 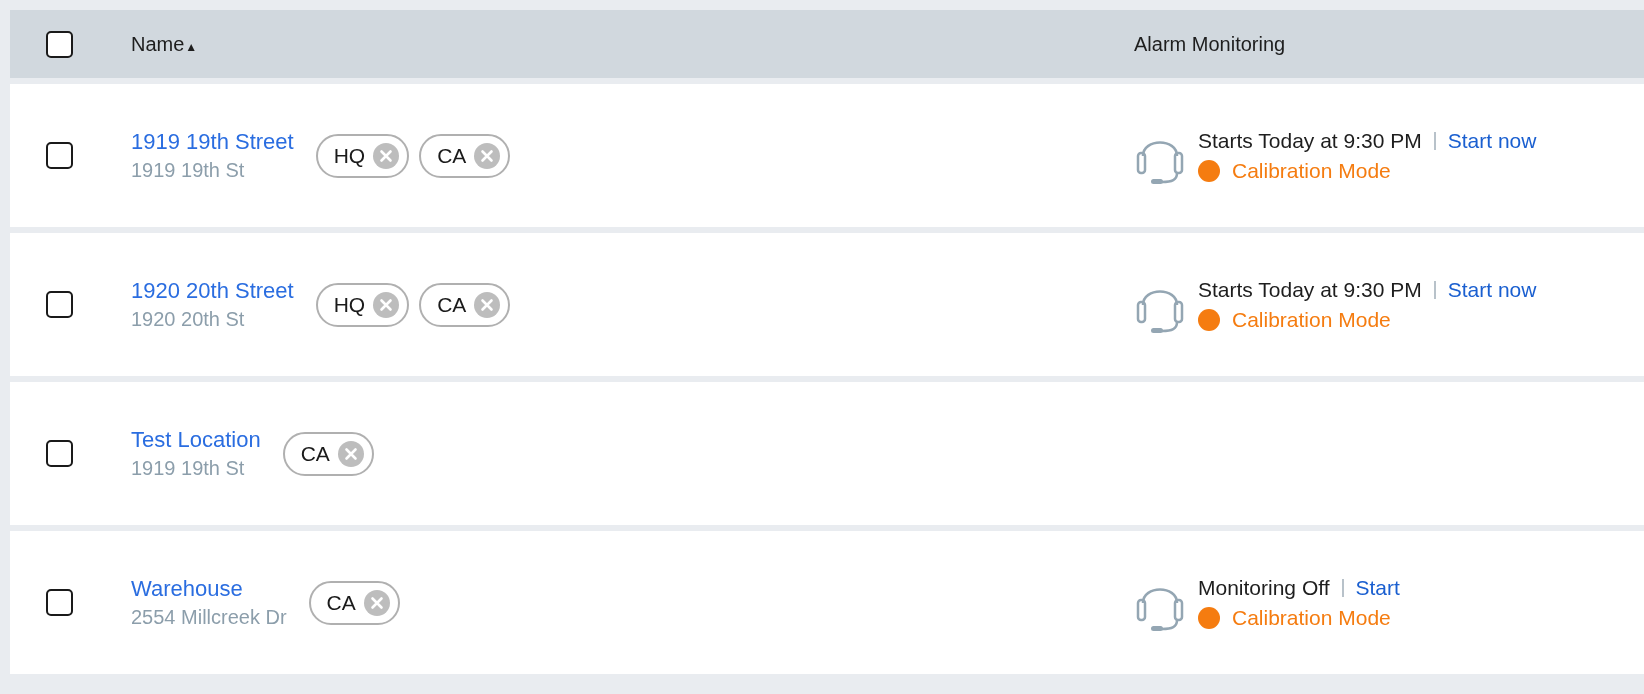 I want to click on location-link: Test Location, so click(x=196, y=440).